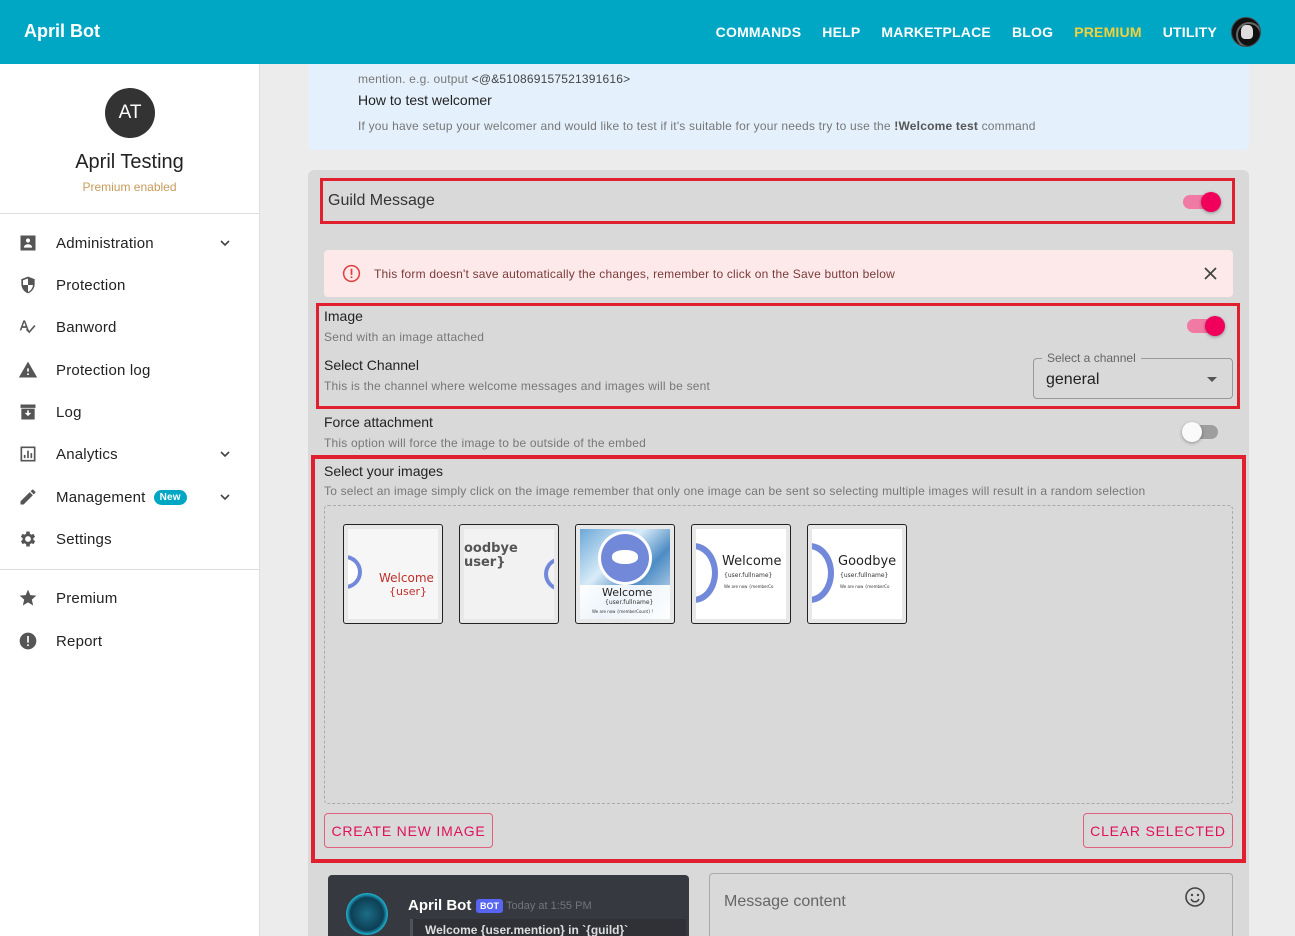 This screenshot has width=1295, height=936. I want to click on star-icon, so click(28, 597).